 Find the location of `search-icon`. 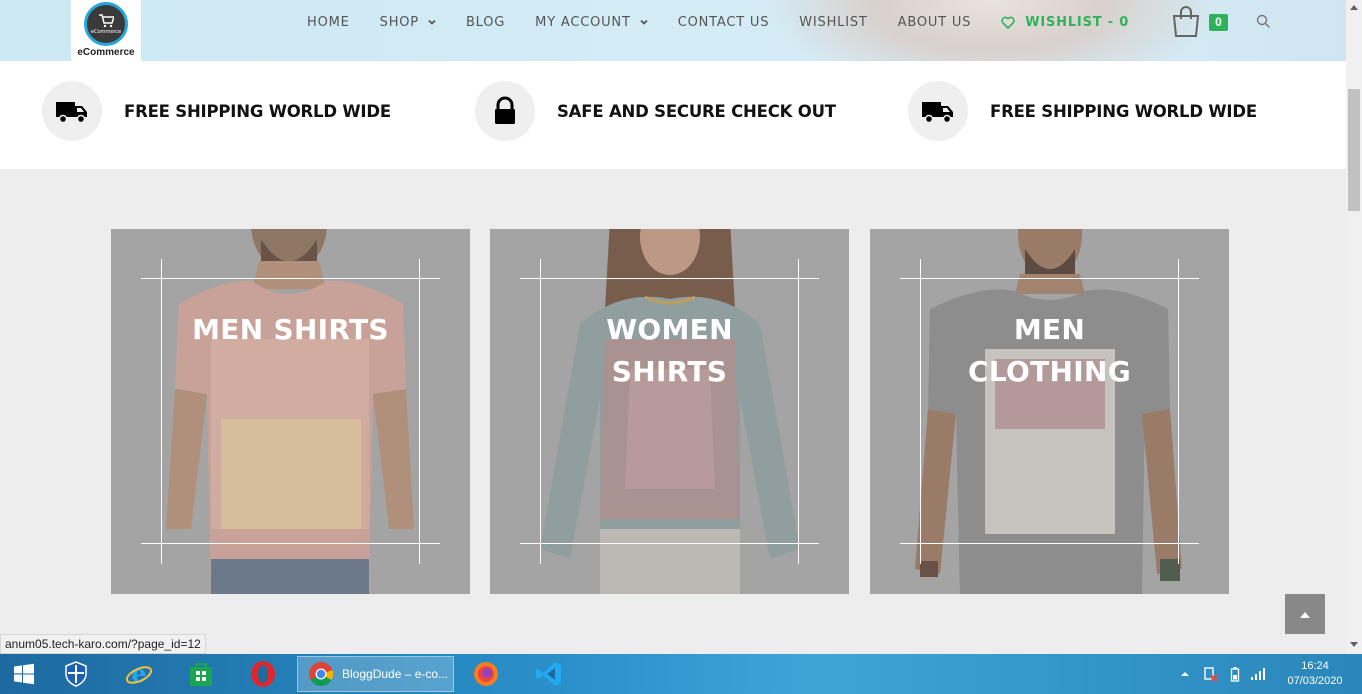

search-icon is located at coordinates (1263, 21).